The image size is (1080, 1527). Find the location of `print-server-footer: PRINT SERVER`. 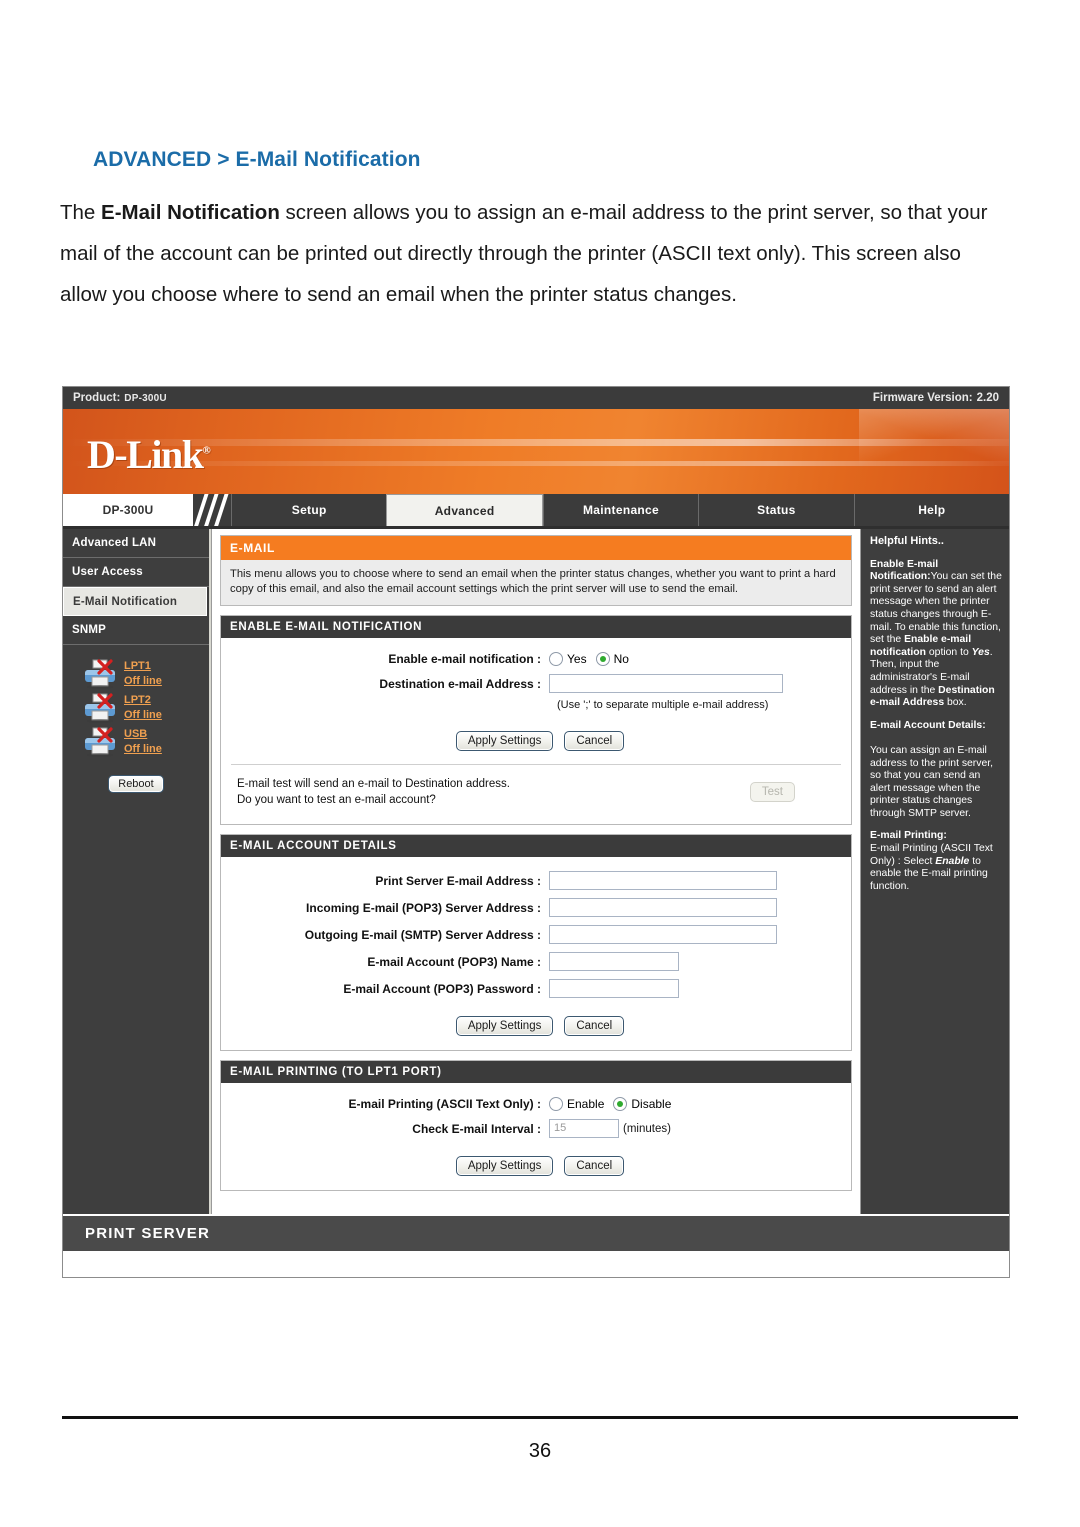

print-server-footer: PRINT SERVER is located at coordinates (536, 1232).